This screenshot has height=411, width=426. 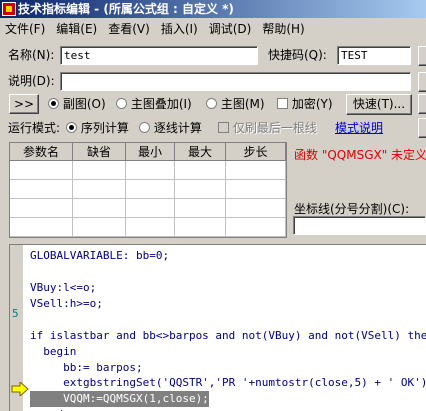 I want to click on name-label: 名称(N):, so click(x=31, y=55).